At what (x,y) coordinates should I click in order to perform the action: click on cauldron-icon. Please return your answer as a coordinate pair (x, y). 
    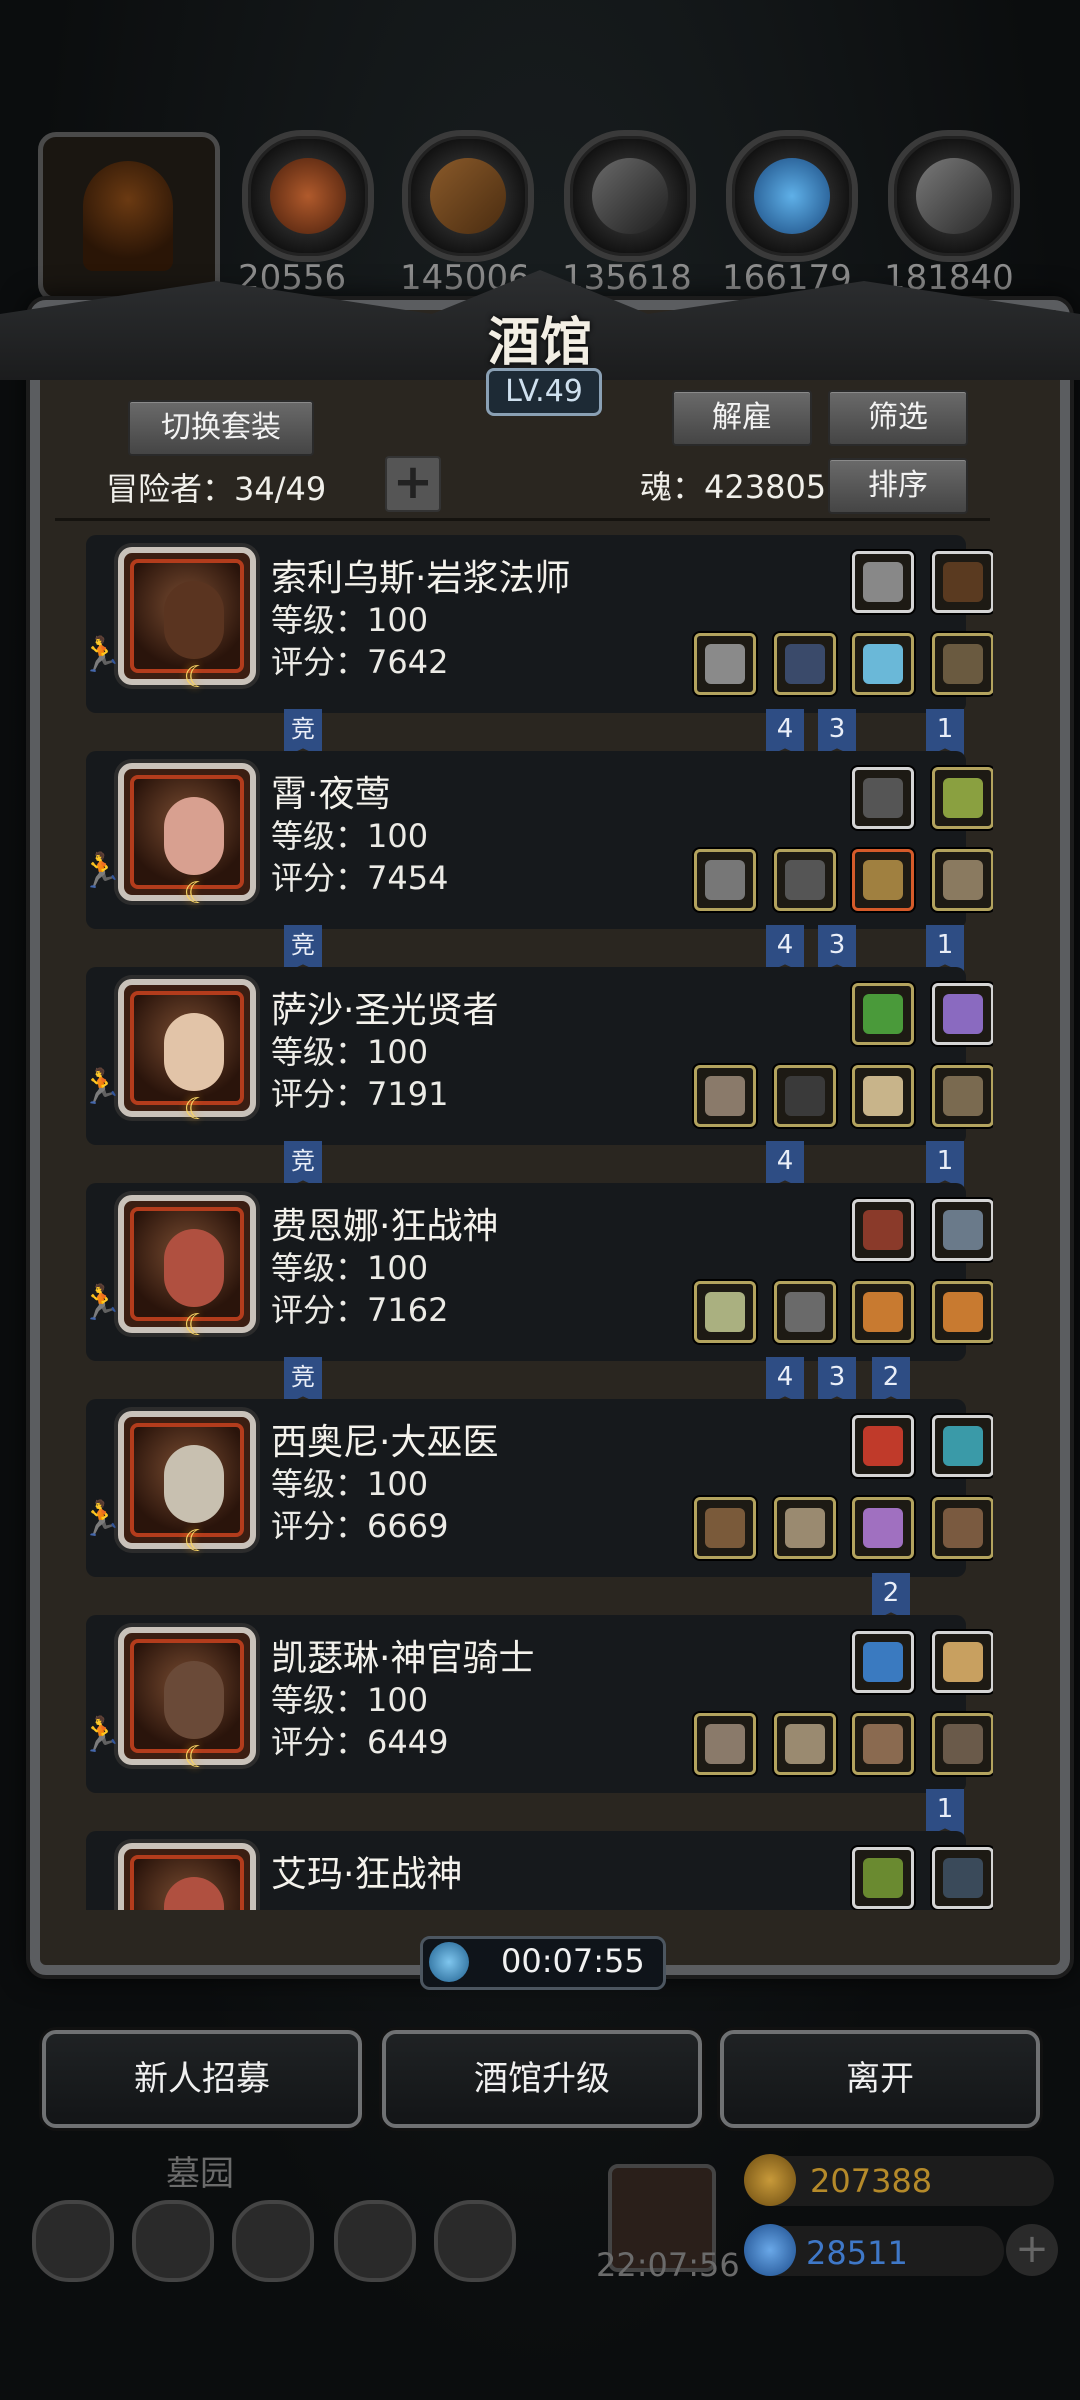
    Looking at the image, I should click on (883, 1878).